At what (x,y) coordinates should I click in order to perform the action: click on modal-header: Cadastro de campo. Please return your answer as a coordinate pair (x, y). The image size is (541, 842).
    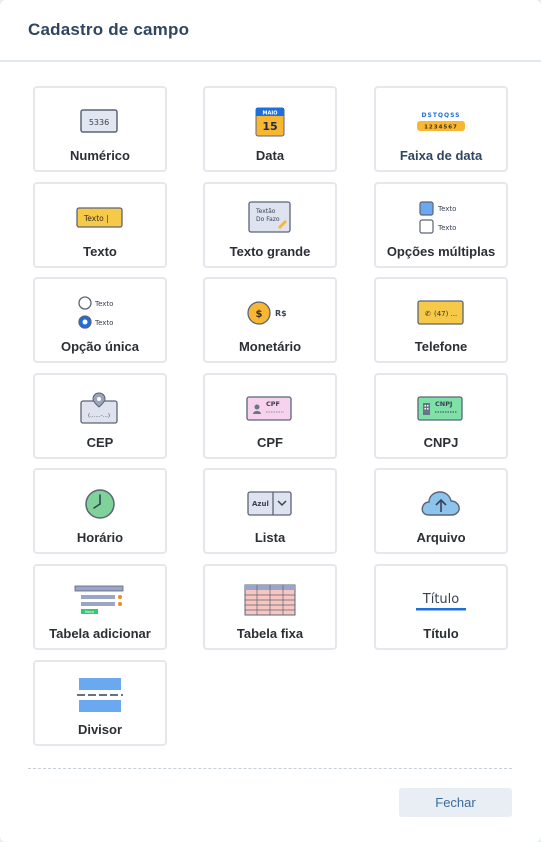
    Looking at the image, I should click on (270, 31).